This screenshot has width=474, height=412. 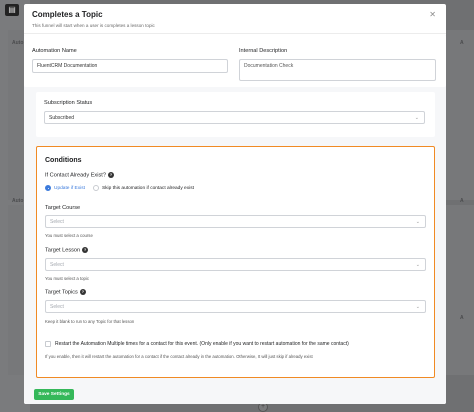 What do you see at coordinates (62, 117) in the screenshot?
I see `subscription-status-value: Subscribed` at bounding box center [62, 117].